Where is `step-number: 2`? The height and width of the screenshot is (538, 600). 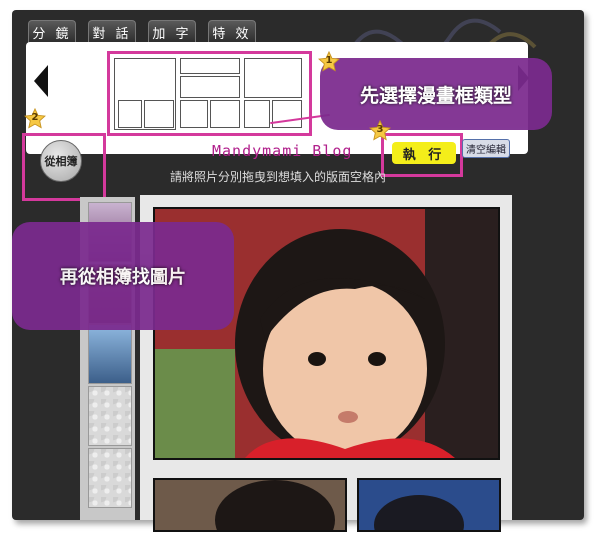
step-number: 2 is located at coordinates (35, 117).